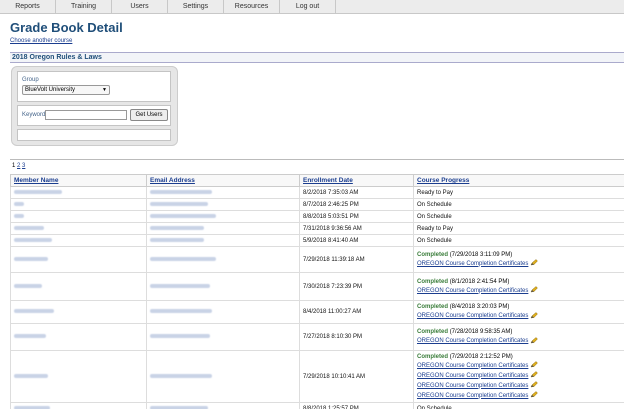 Image resolution: width=624 pixels, height=409 pixels. Describe the element at coordinates (140, 6) in the screenshot. I see `nav-item-users: Users` at that location.